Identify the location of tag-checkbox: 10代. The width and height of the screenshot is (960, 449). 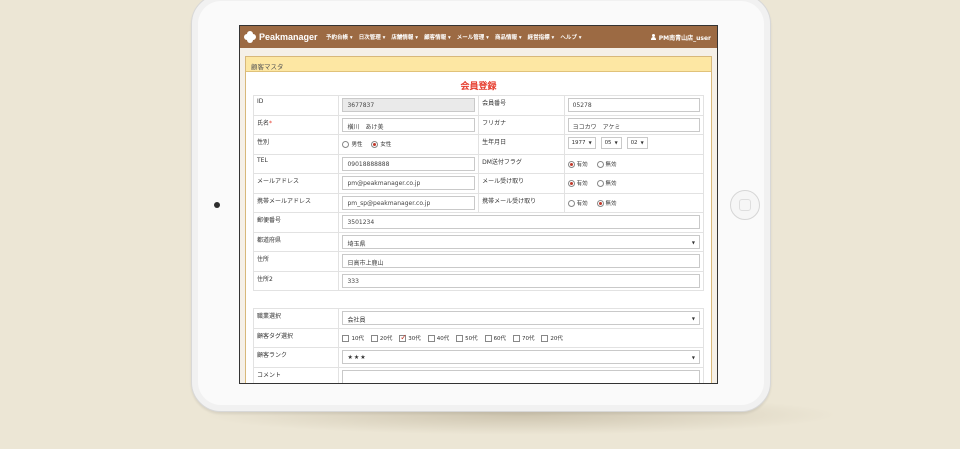
(353, 338).